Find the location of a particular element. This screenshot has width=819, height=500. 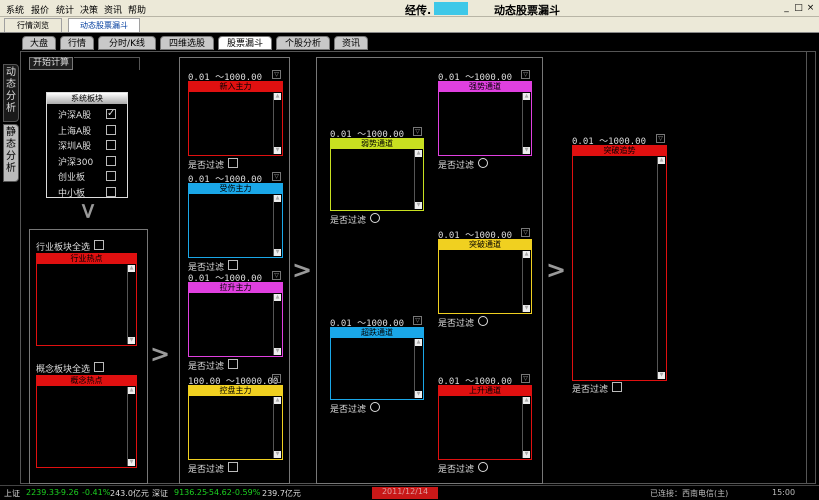

industry-select-all-label: 行业板块全选 is located at coordinates (63, 248).